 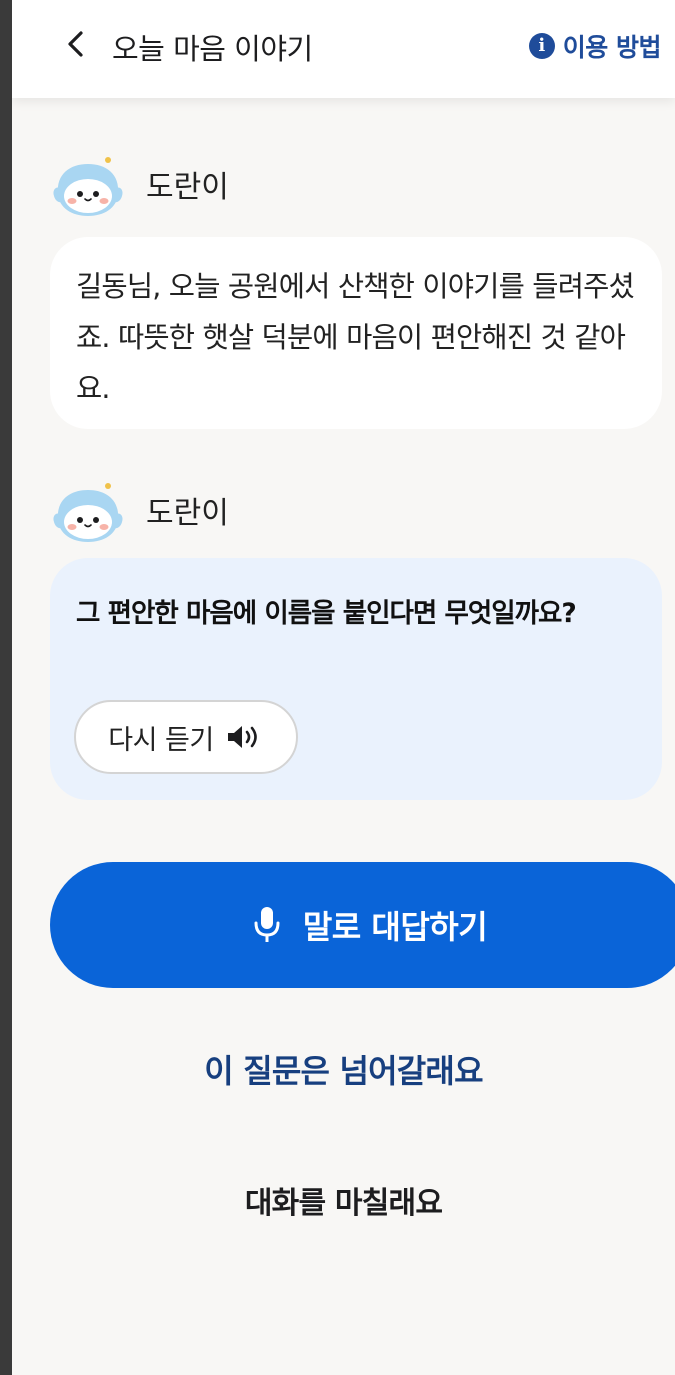 What do you see at coordinates (161, 740) in the screenshot?
I see `relisten-label: 다시 듣기` at bounding box center [161, 740].